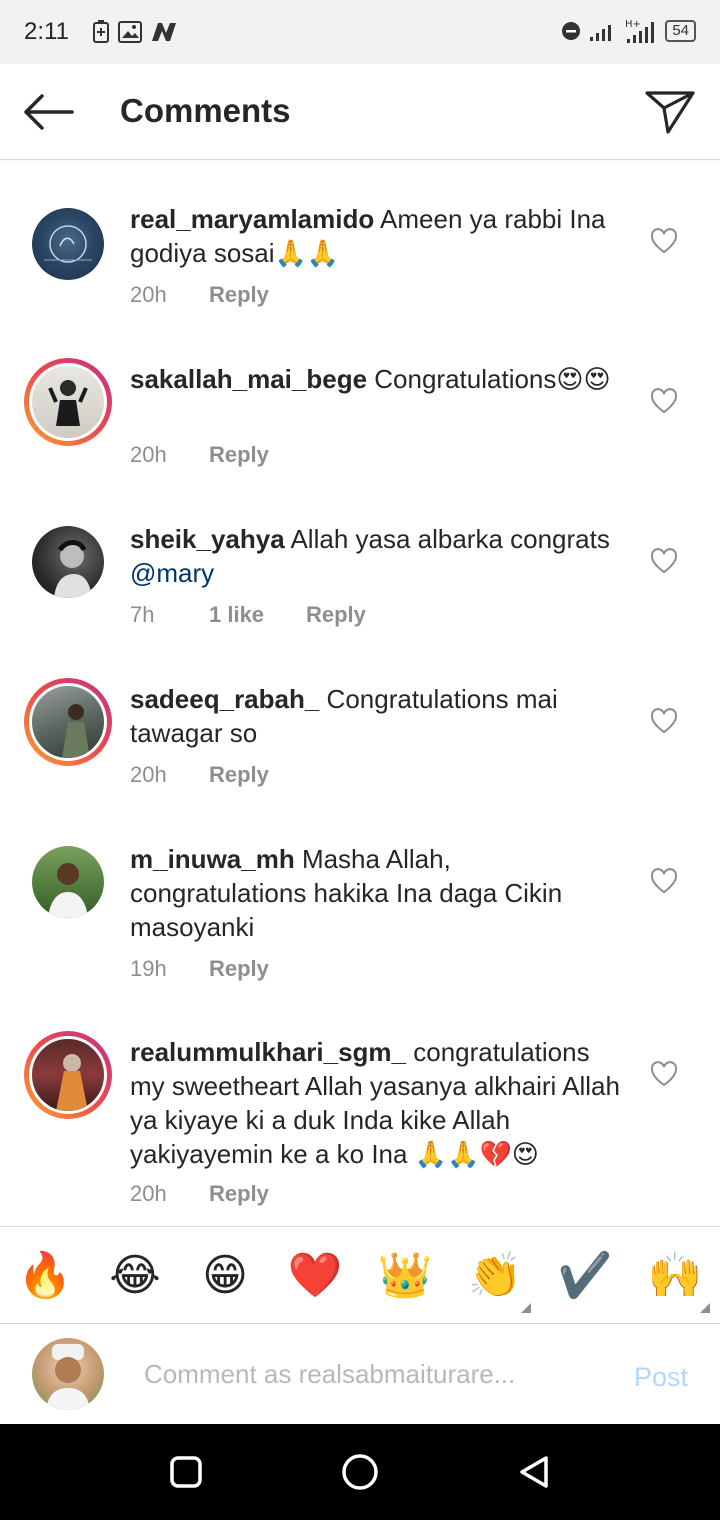  I want to click on header: Comments, so click(360, 112).